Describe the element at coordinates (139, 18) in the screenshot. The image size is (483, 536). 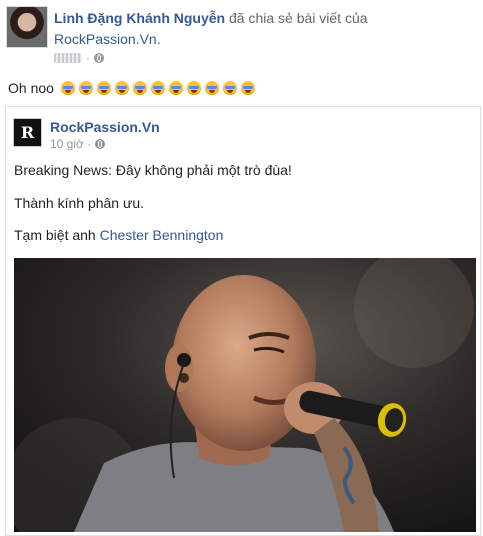
I see `user-name-link: Linh Đặng Khánh Nguyễn` at that location.